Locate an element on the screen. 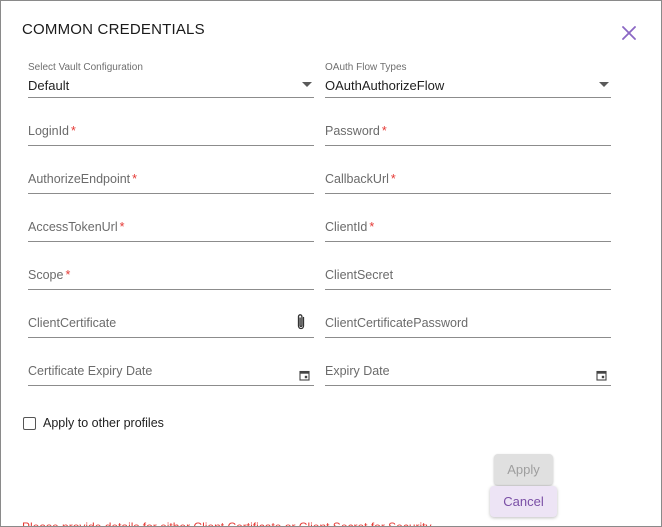  vault-configuration-select: Select Vault Configuration Default is located at coordinates (171, 80).